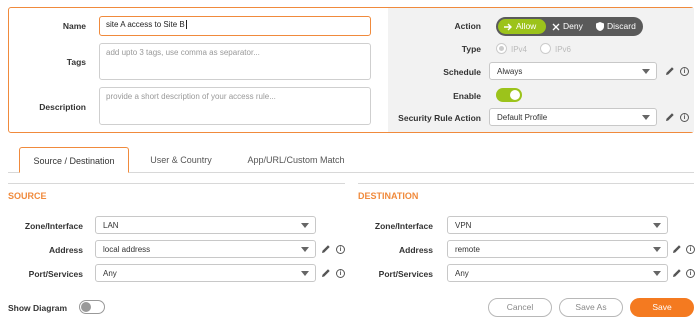 The image size is (700, 325). I want to click on tags-label: Tags, so click(76, 62).